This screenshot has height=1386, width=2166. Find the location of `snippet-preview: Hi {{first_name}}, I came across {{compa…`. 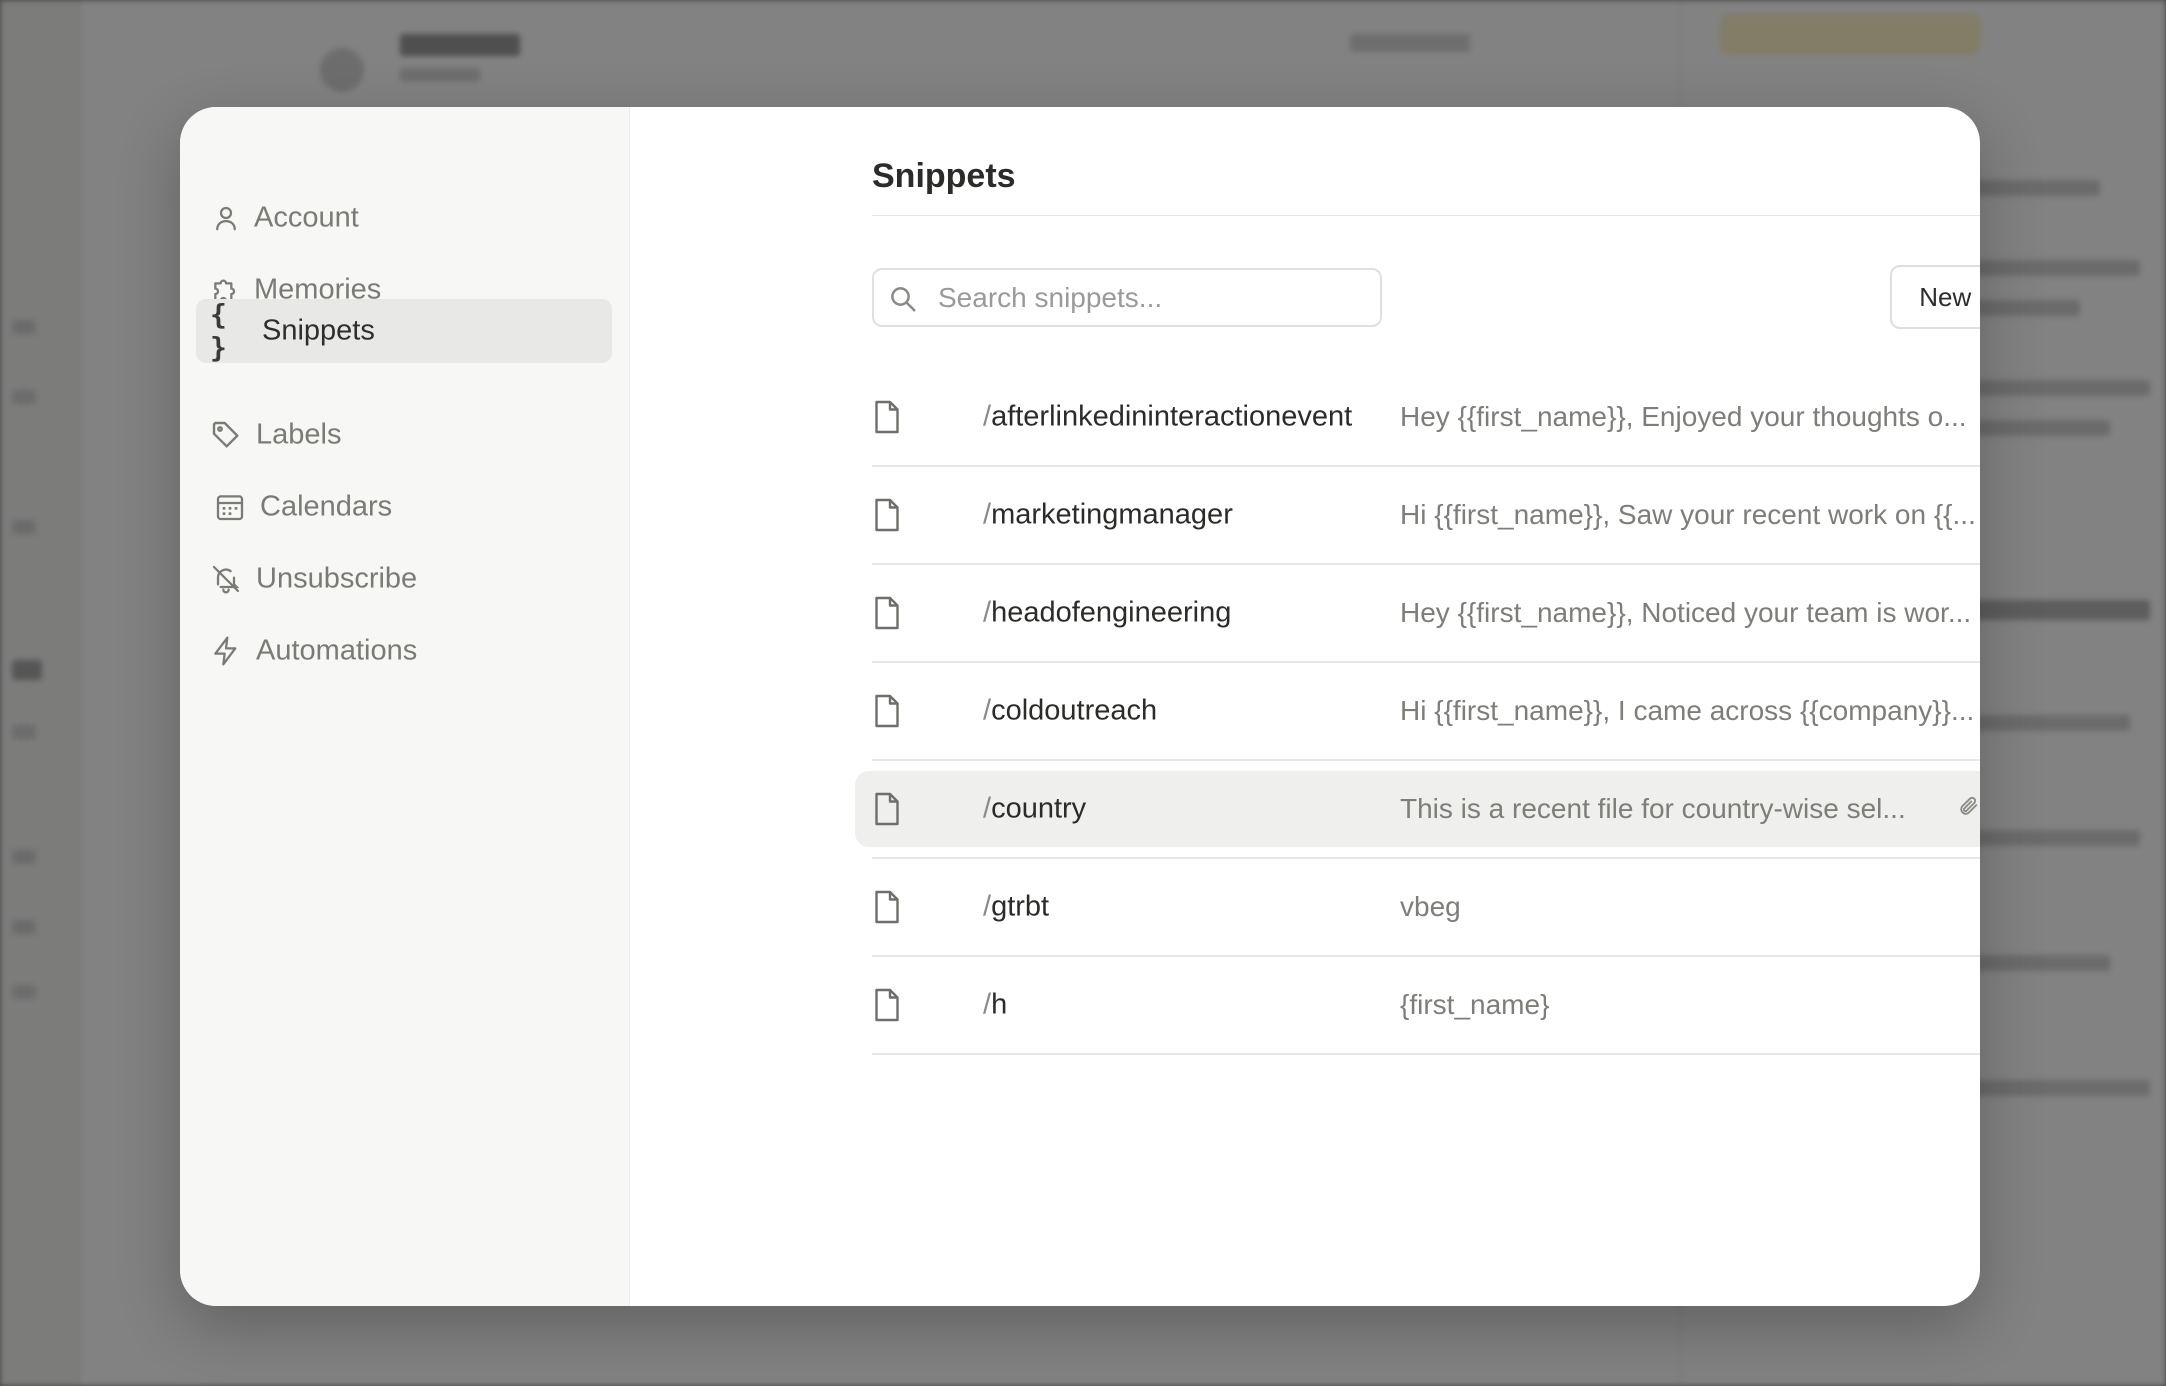

snippet-preview: Hi {{first_name}}, I came across {{compa… is located at coordinates (1687, 710).